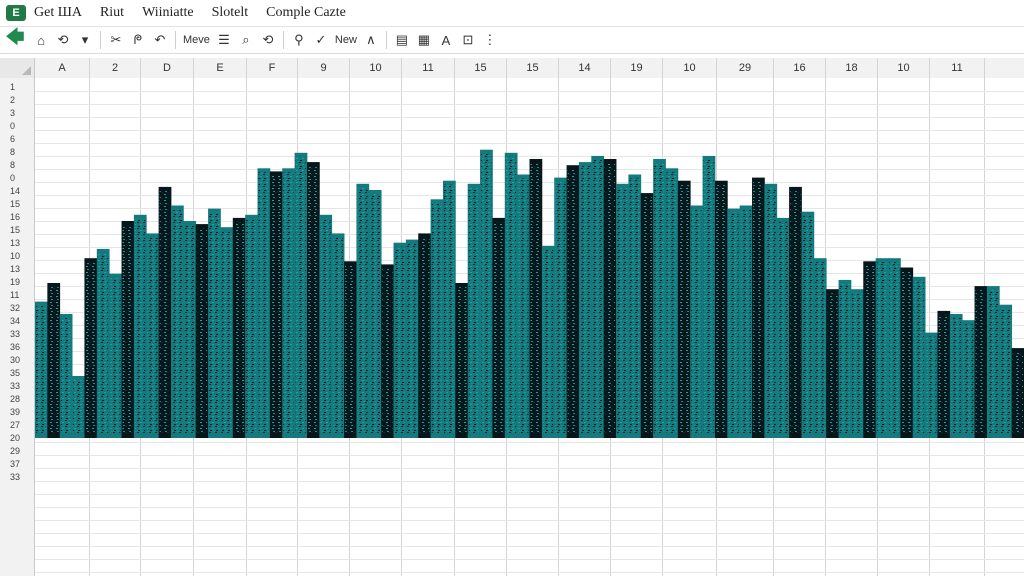 Image resolution: width=1024 pixels, height=576 pixels. I want to click on row-header: 27, so click(17, 425).